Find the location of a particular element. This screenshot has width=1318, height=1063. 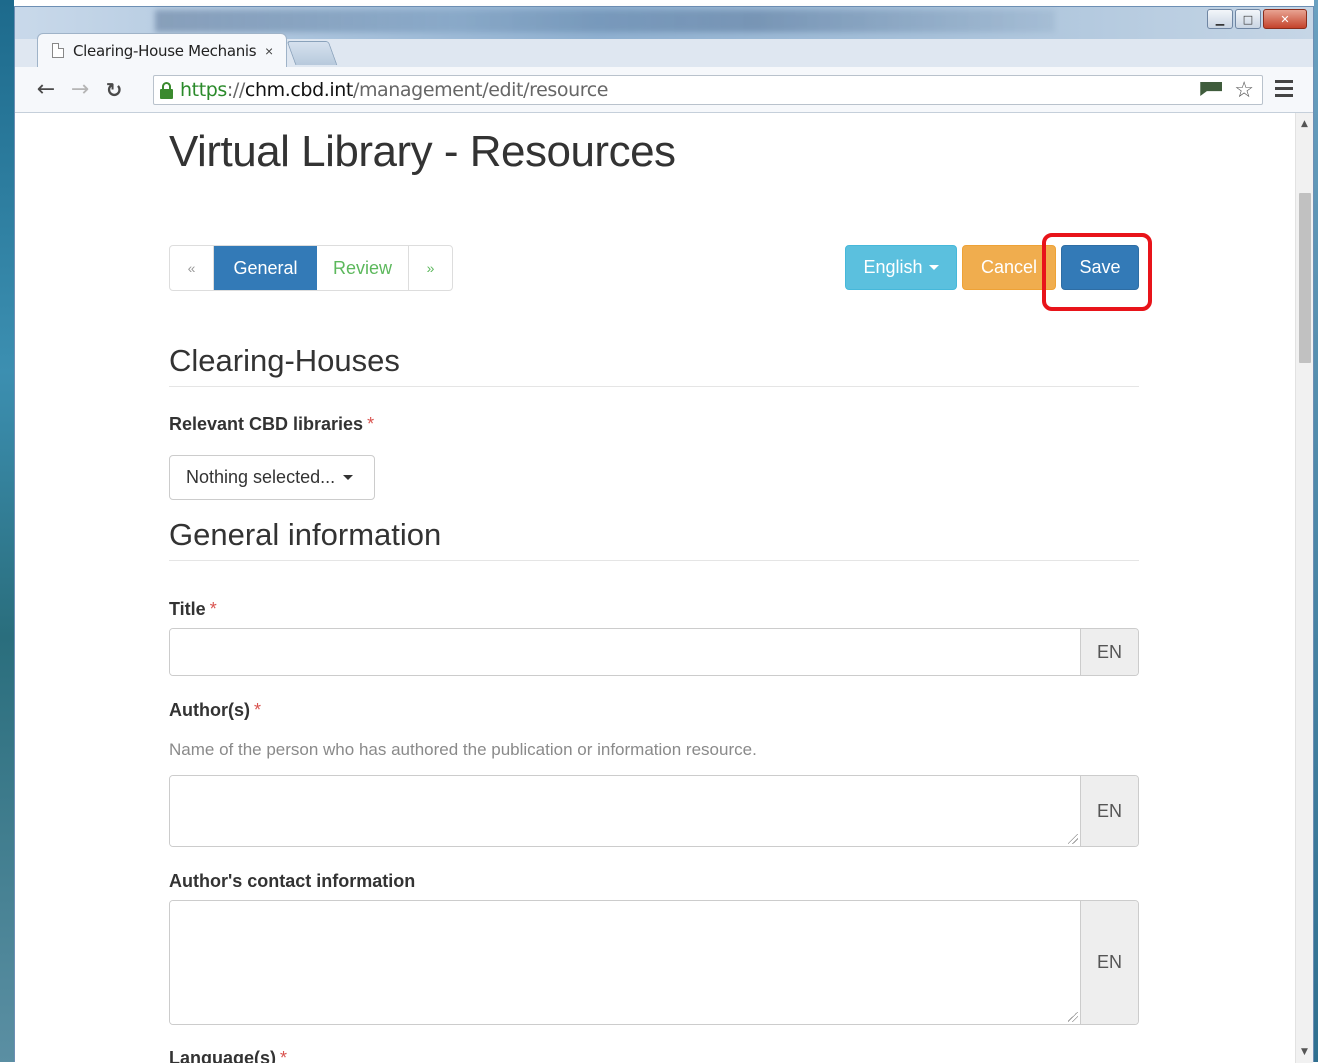

star-icon: ☆ is located at coordinates (1244, 90).